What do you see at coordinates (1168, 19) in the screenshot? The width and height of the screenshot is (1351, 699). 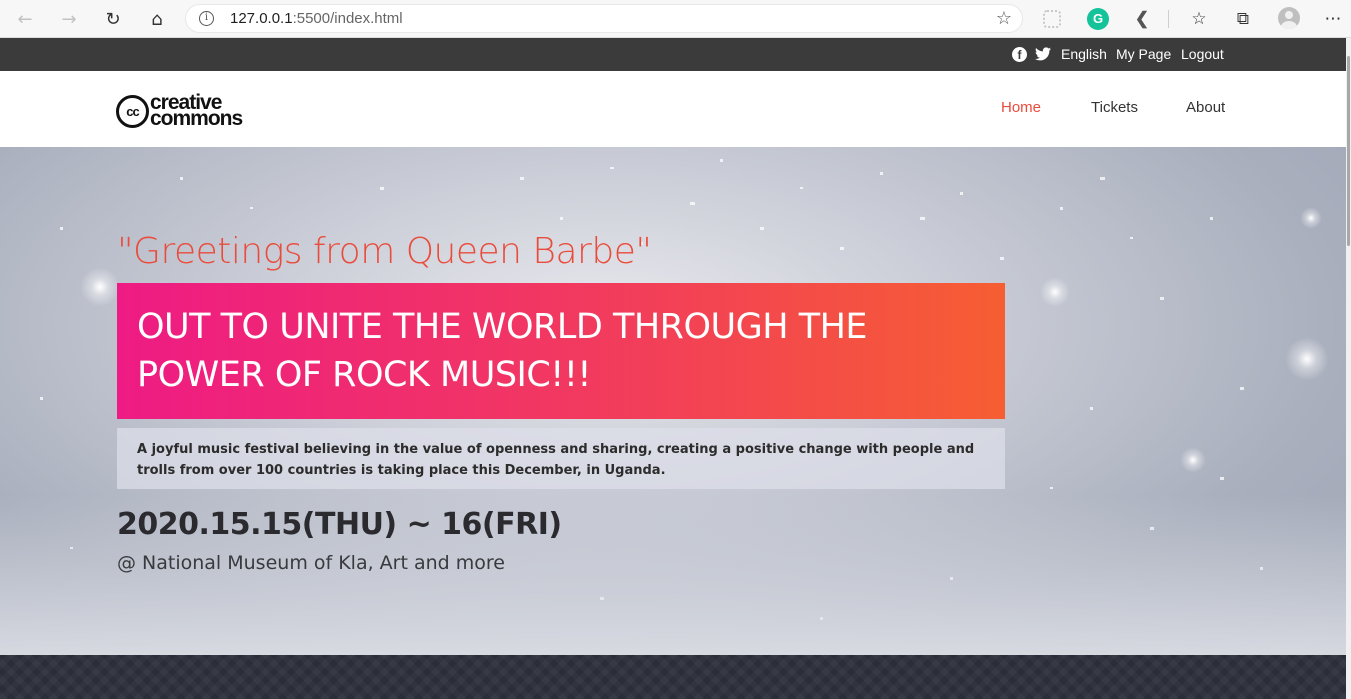 I see `toolbar-divider` at bounding box center [1168, 19].